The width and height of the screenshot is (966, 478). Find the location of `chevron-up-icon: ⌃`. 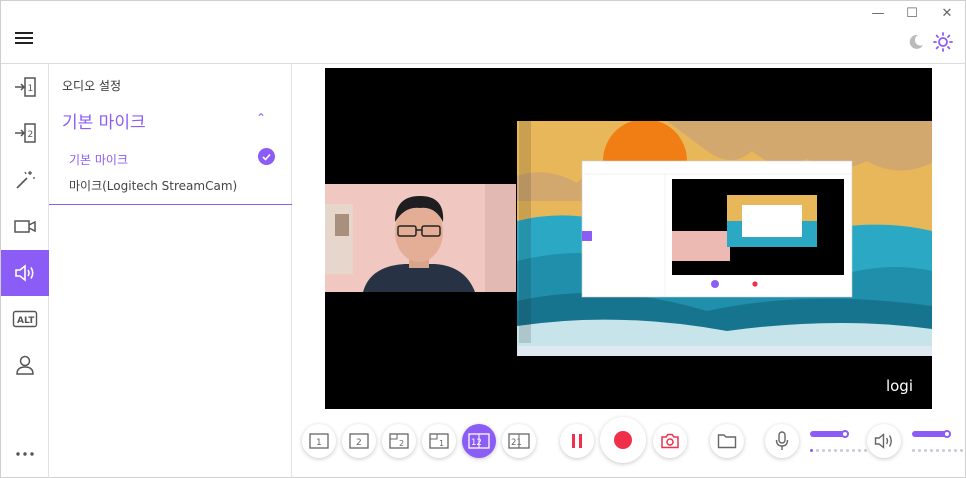

chevron-up-icon: ⌃ is located at coordinates (261, 118).